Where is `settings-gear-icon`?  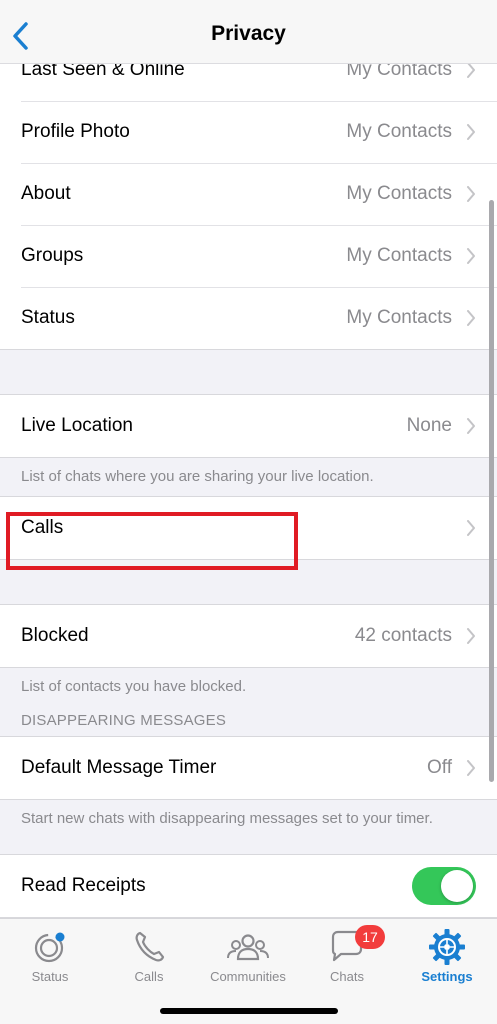 settings-gear-icon is located at coordinates (447, 947).